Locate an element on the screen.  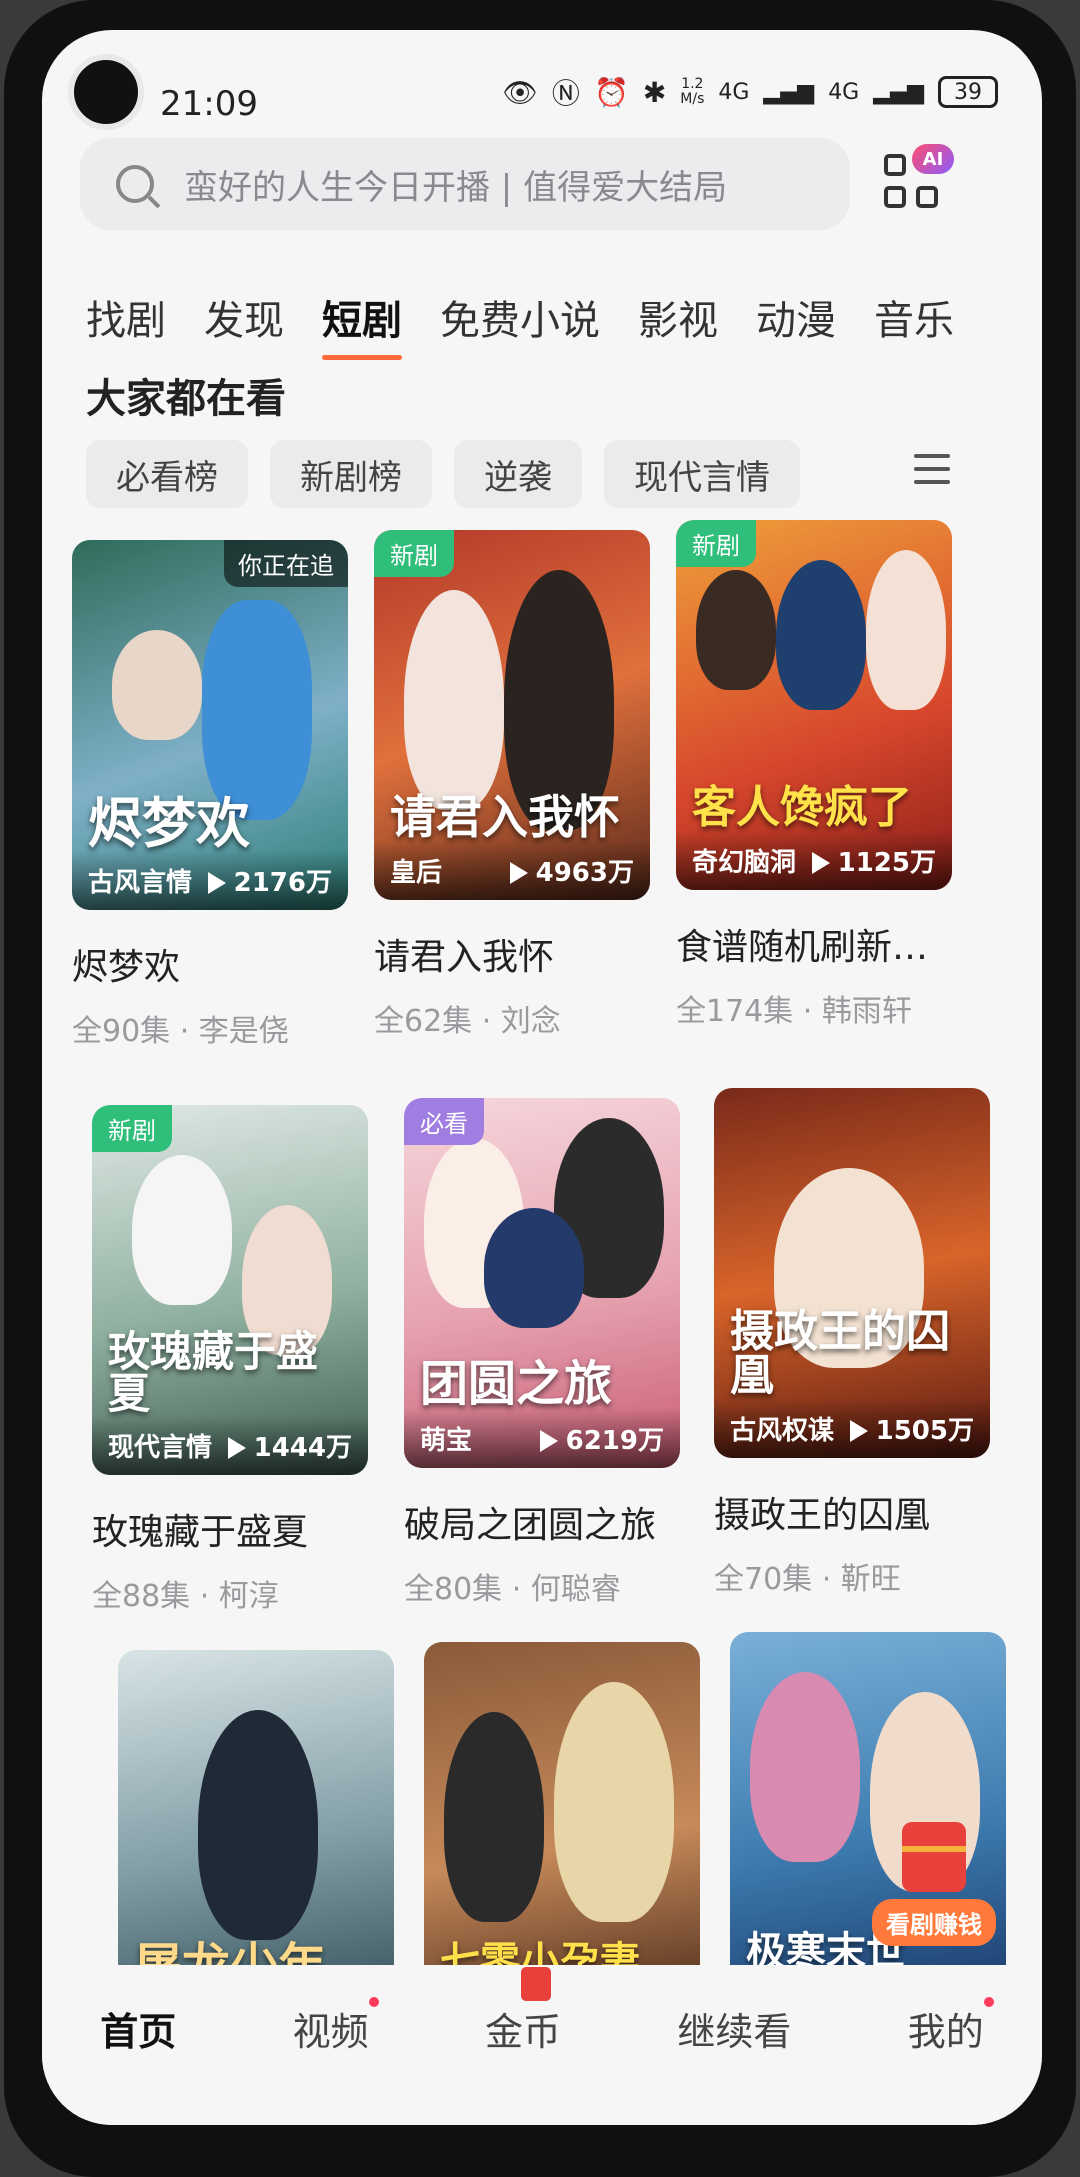
front-camera is located at coordinates (106, 92).